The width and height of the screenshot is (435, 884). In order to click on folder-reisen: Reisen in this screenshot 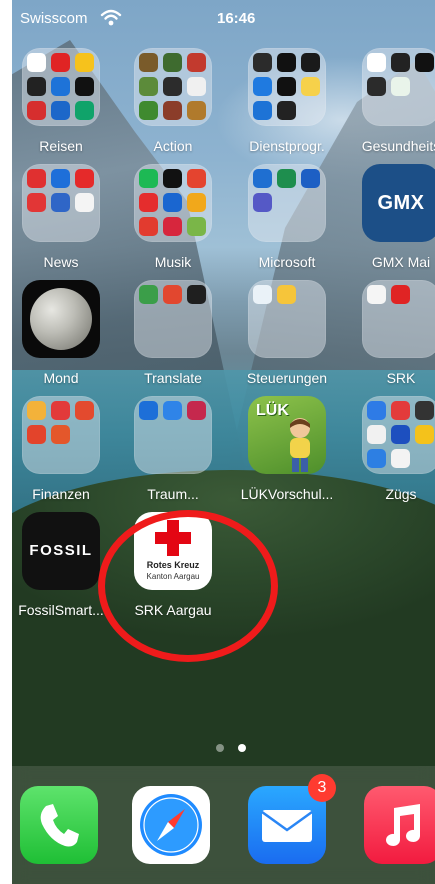, I will do `click(61, 103)`.